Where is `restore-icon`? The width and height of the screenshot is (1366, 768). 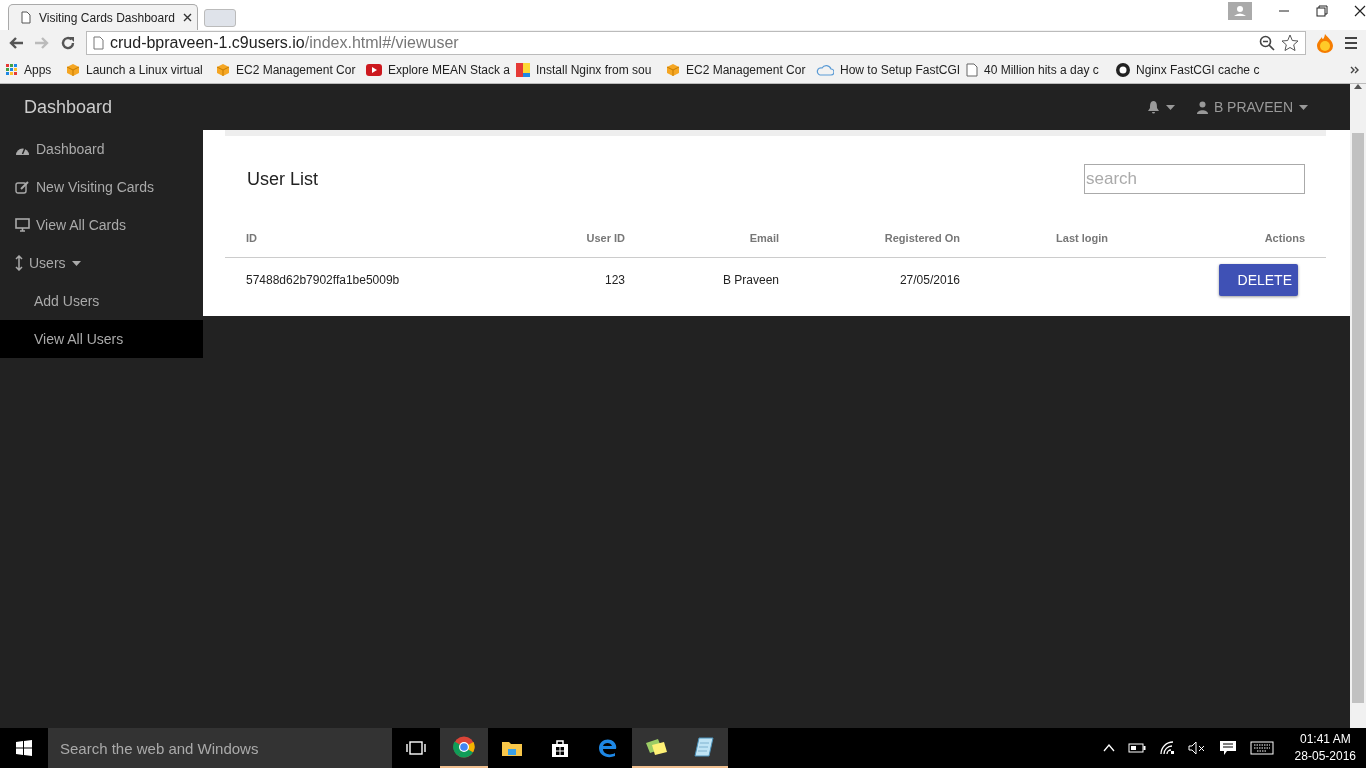
restore-icon is located at coordinates (1322, 11).